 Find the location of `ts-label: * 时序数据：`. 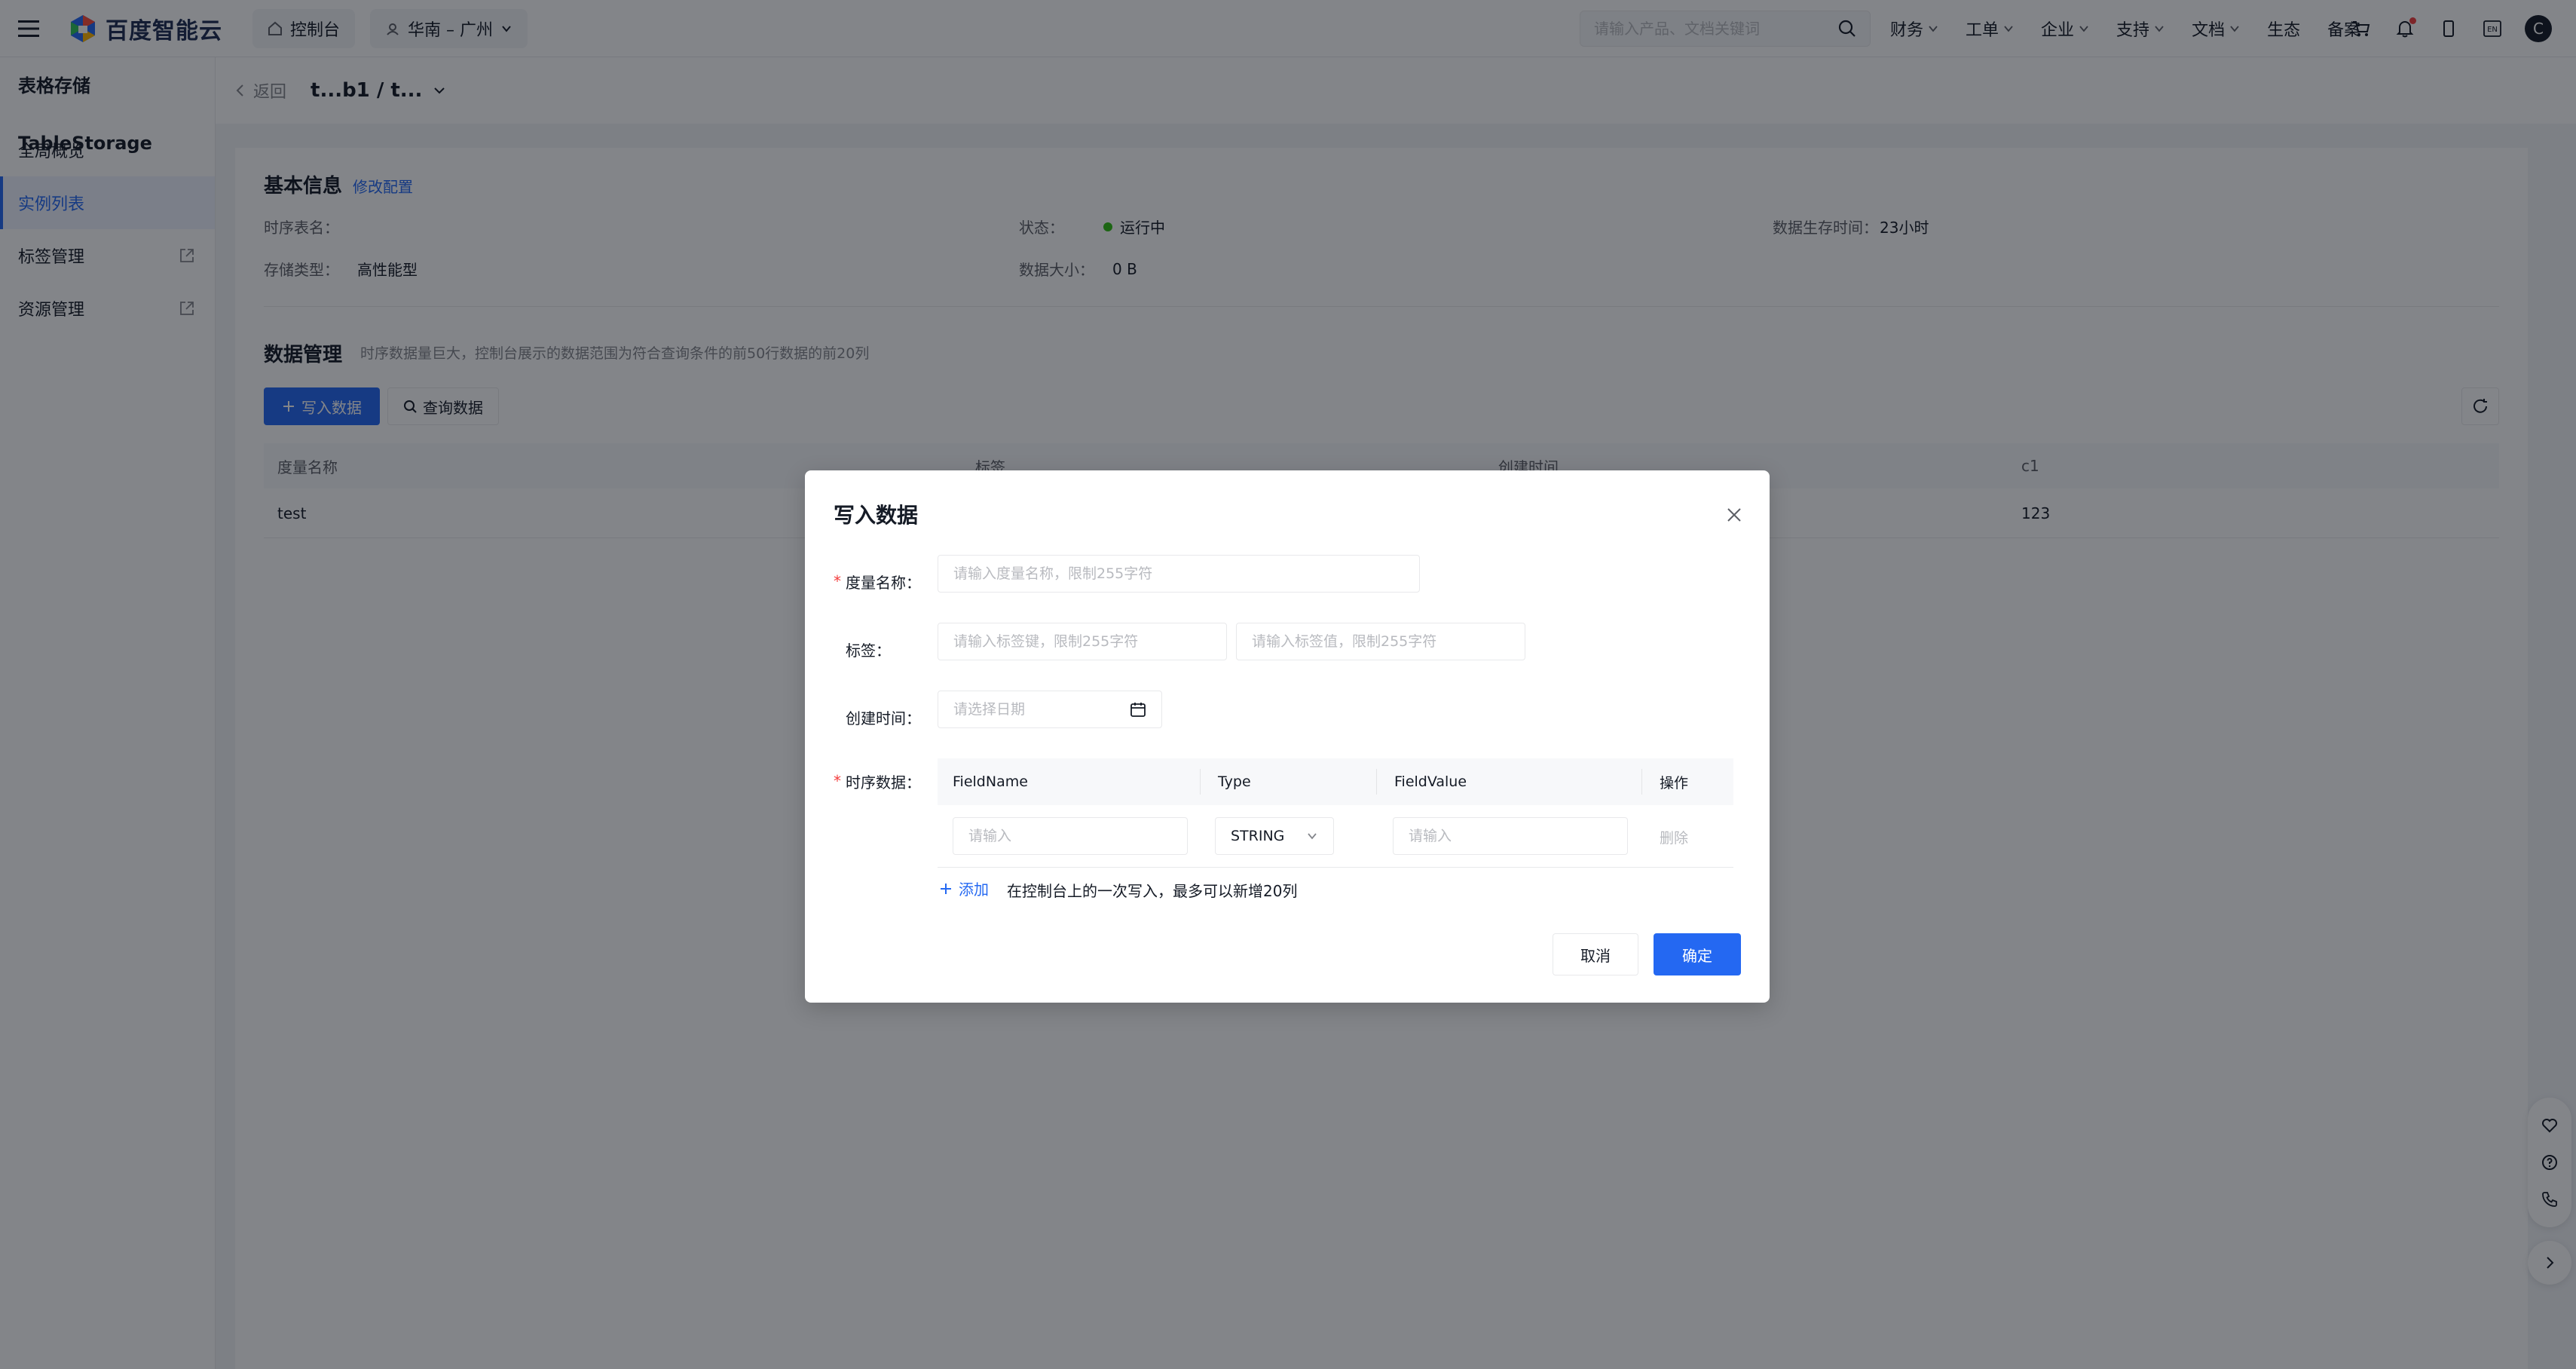

ts-label: * 时序数据： is located at coordinates (878, 782).